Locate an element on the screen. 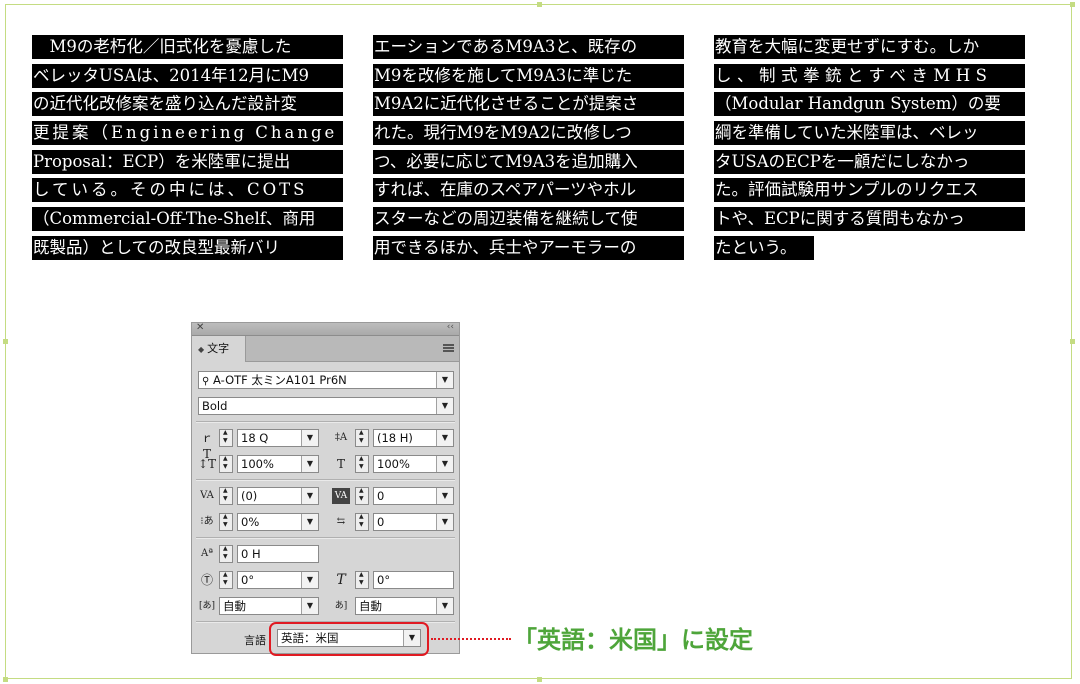 The image size is (1080, 684). collapse-icon: ‹‹ is located at coordinates (450, 327).